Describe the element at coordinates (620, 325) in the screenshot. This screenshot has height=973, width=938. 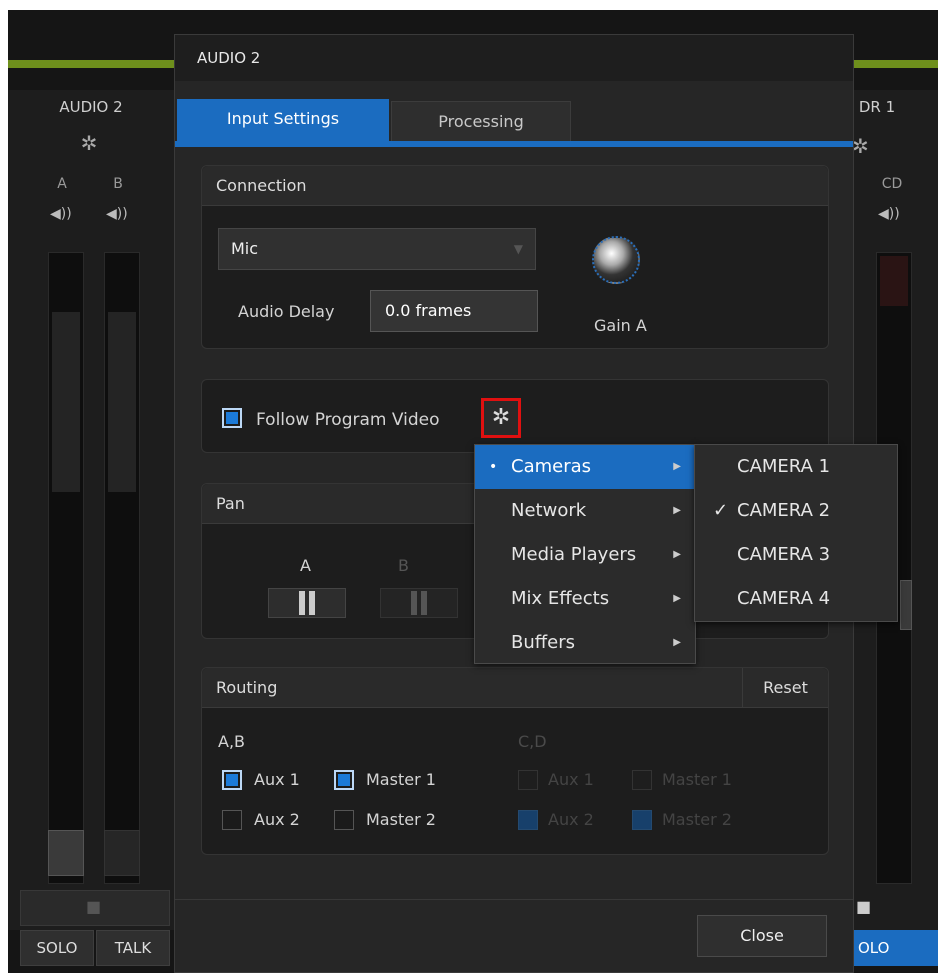
I see `gain-label: Gain A` at that location.